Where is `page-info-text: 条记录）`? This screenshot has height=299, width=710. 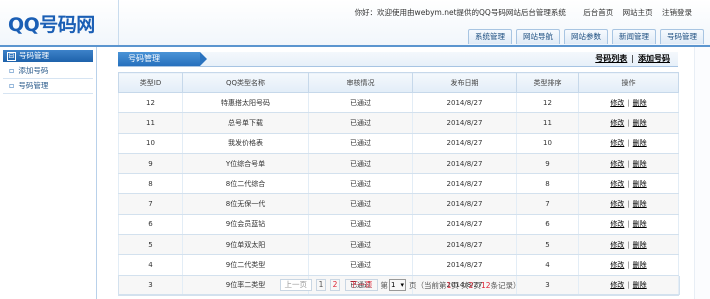
page-info-text: 条记录） is located at coordinates (505, 285).